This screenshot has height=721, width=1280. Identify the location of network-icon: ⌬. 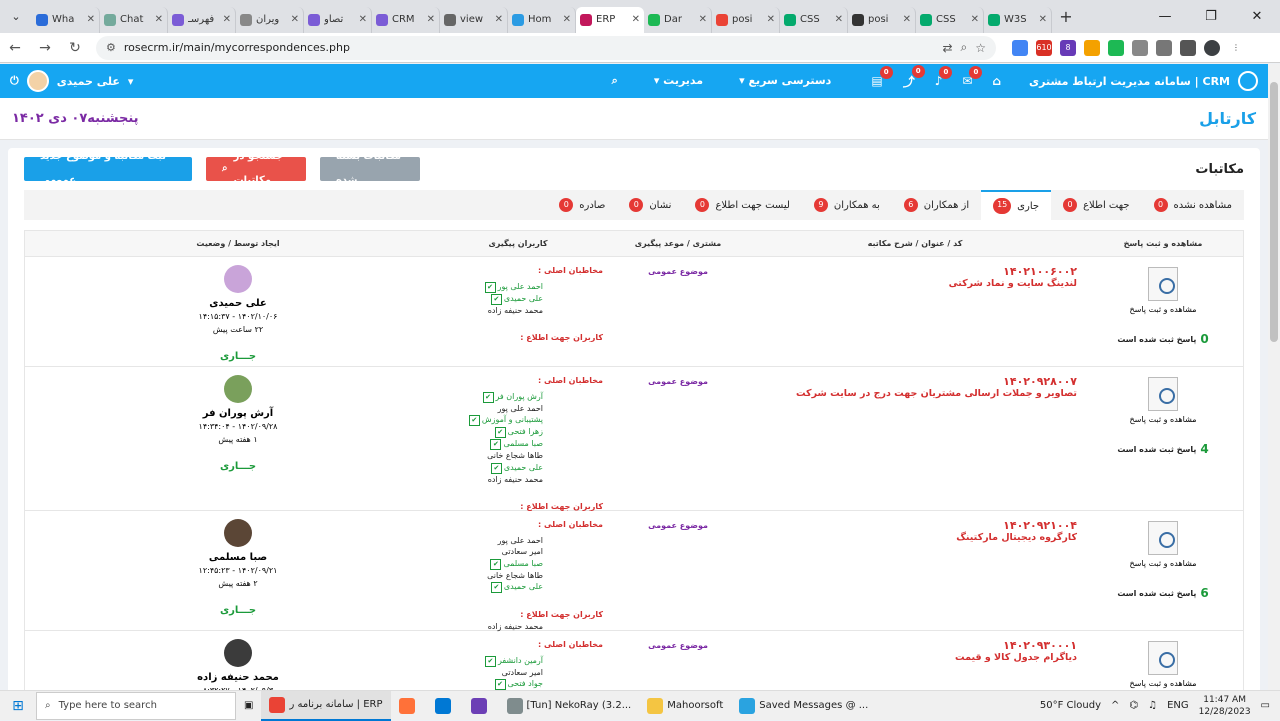
(1133, 705).